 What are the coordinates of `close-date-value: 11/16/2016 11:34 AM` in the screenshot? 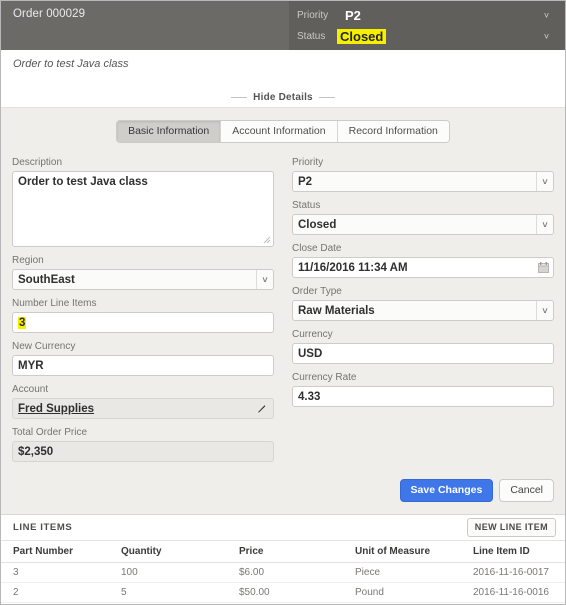 It's located at (353, 267).